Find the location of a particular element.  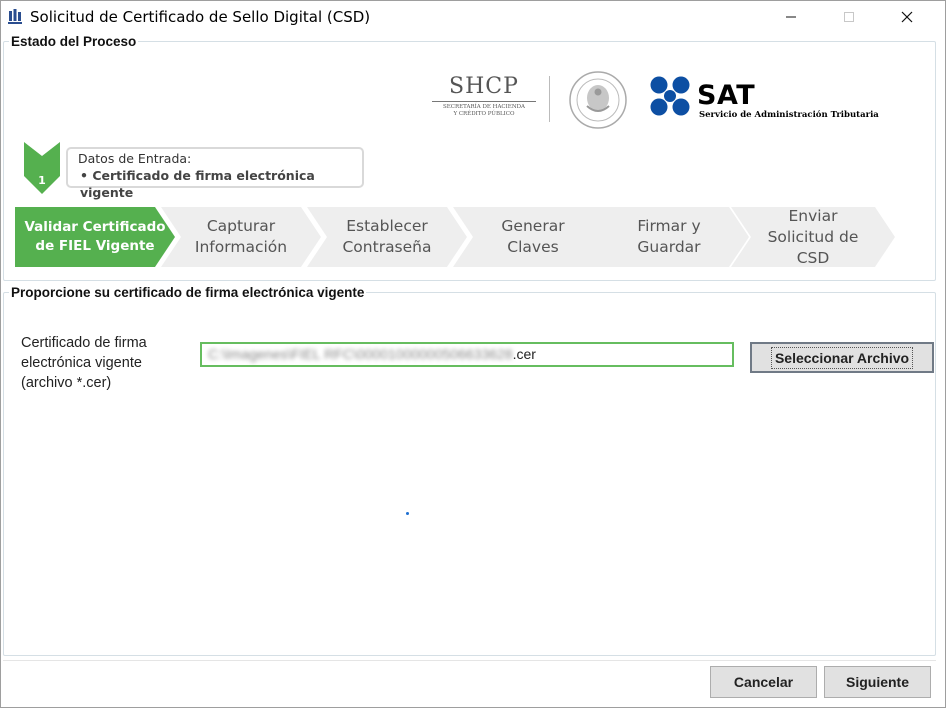

minimize-button is located at coordinates (791, 17).